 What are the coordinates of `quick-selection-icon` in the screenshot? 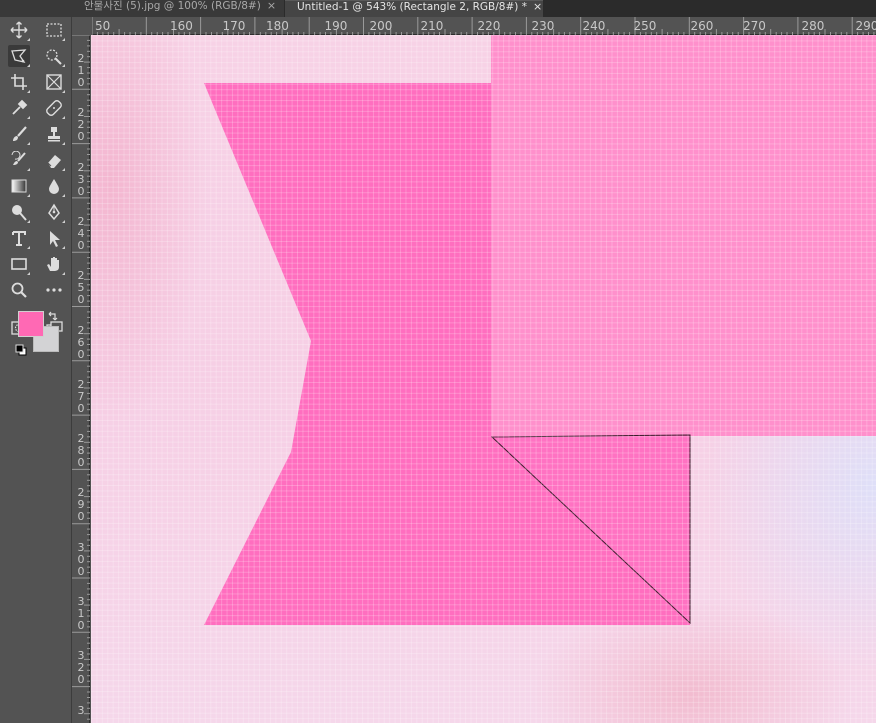 It's located at (54, 57).